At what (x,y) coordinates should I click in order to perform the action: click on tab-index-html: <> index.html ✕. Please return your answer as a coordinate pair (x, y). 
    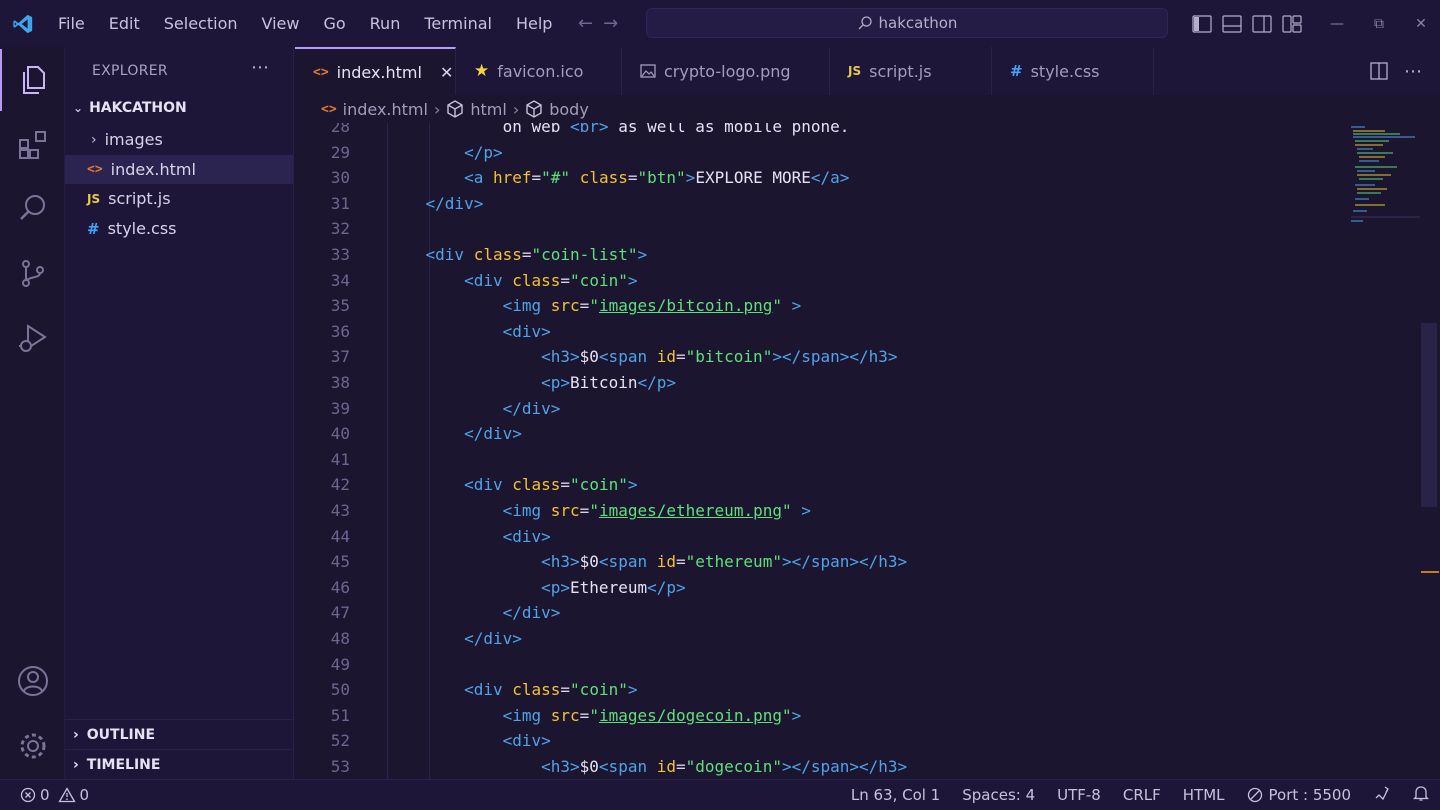
    Looking at the image, I should click on (375, 71).